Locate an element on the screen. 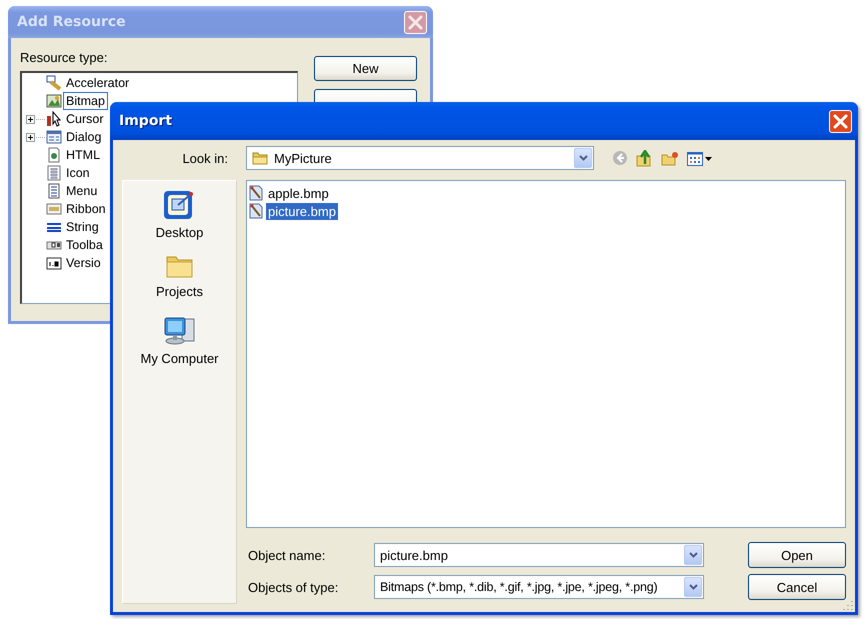 The height and width of the screenshot is (619, 865). cancel-button: Cancel is located at coordinates (797, 587).